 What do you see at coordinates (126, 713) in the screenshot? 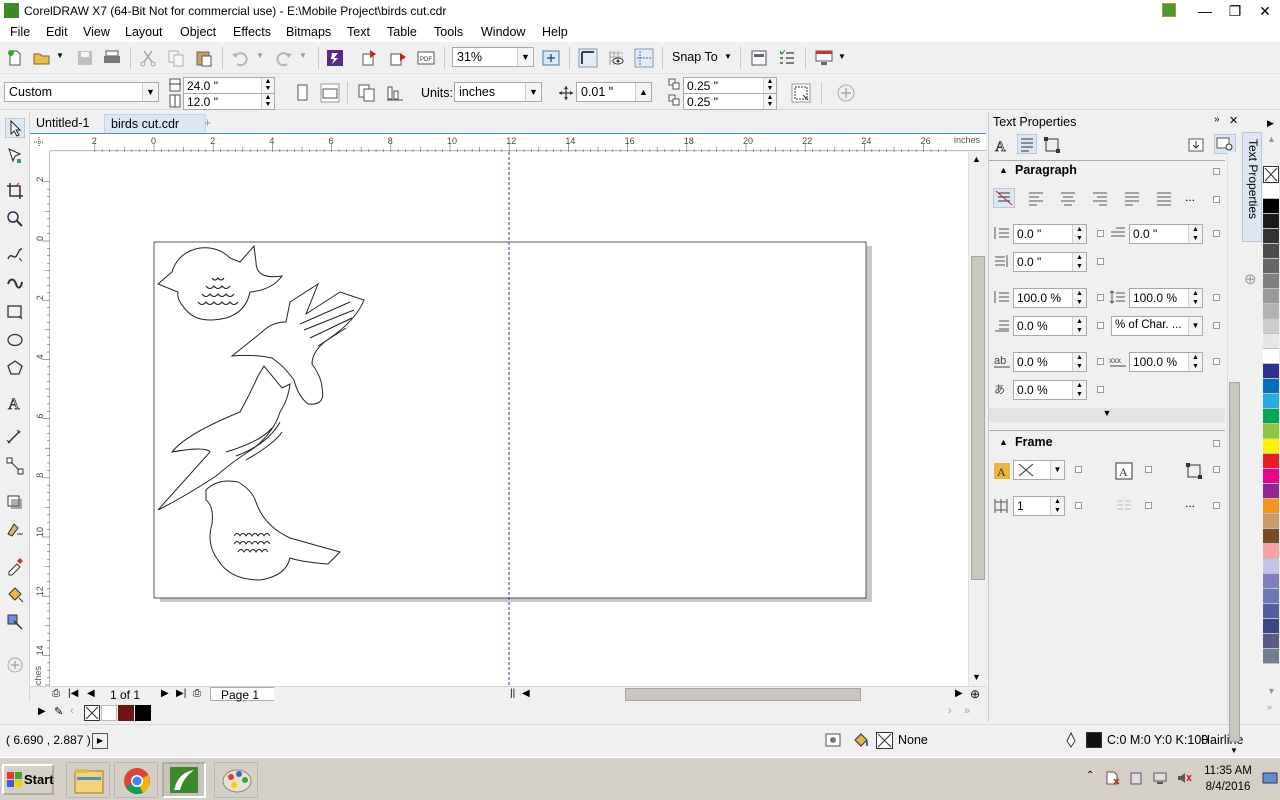
I see `dark-red-swatch` at bounding box center [126, 713].